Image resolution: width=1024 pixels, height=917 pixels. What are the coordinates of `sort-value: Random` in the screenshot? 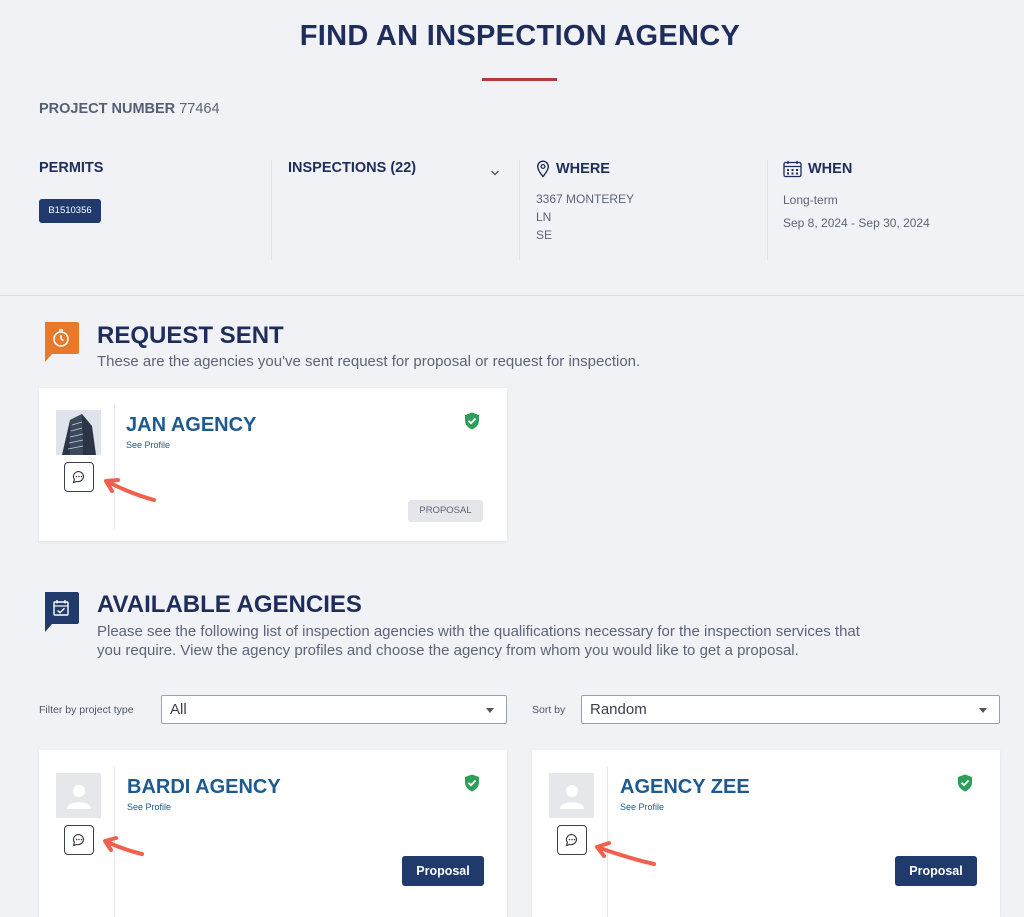 It's located at (618, 709).